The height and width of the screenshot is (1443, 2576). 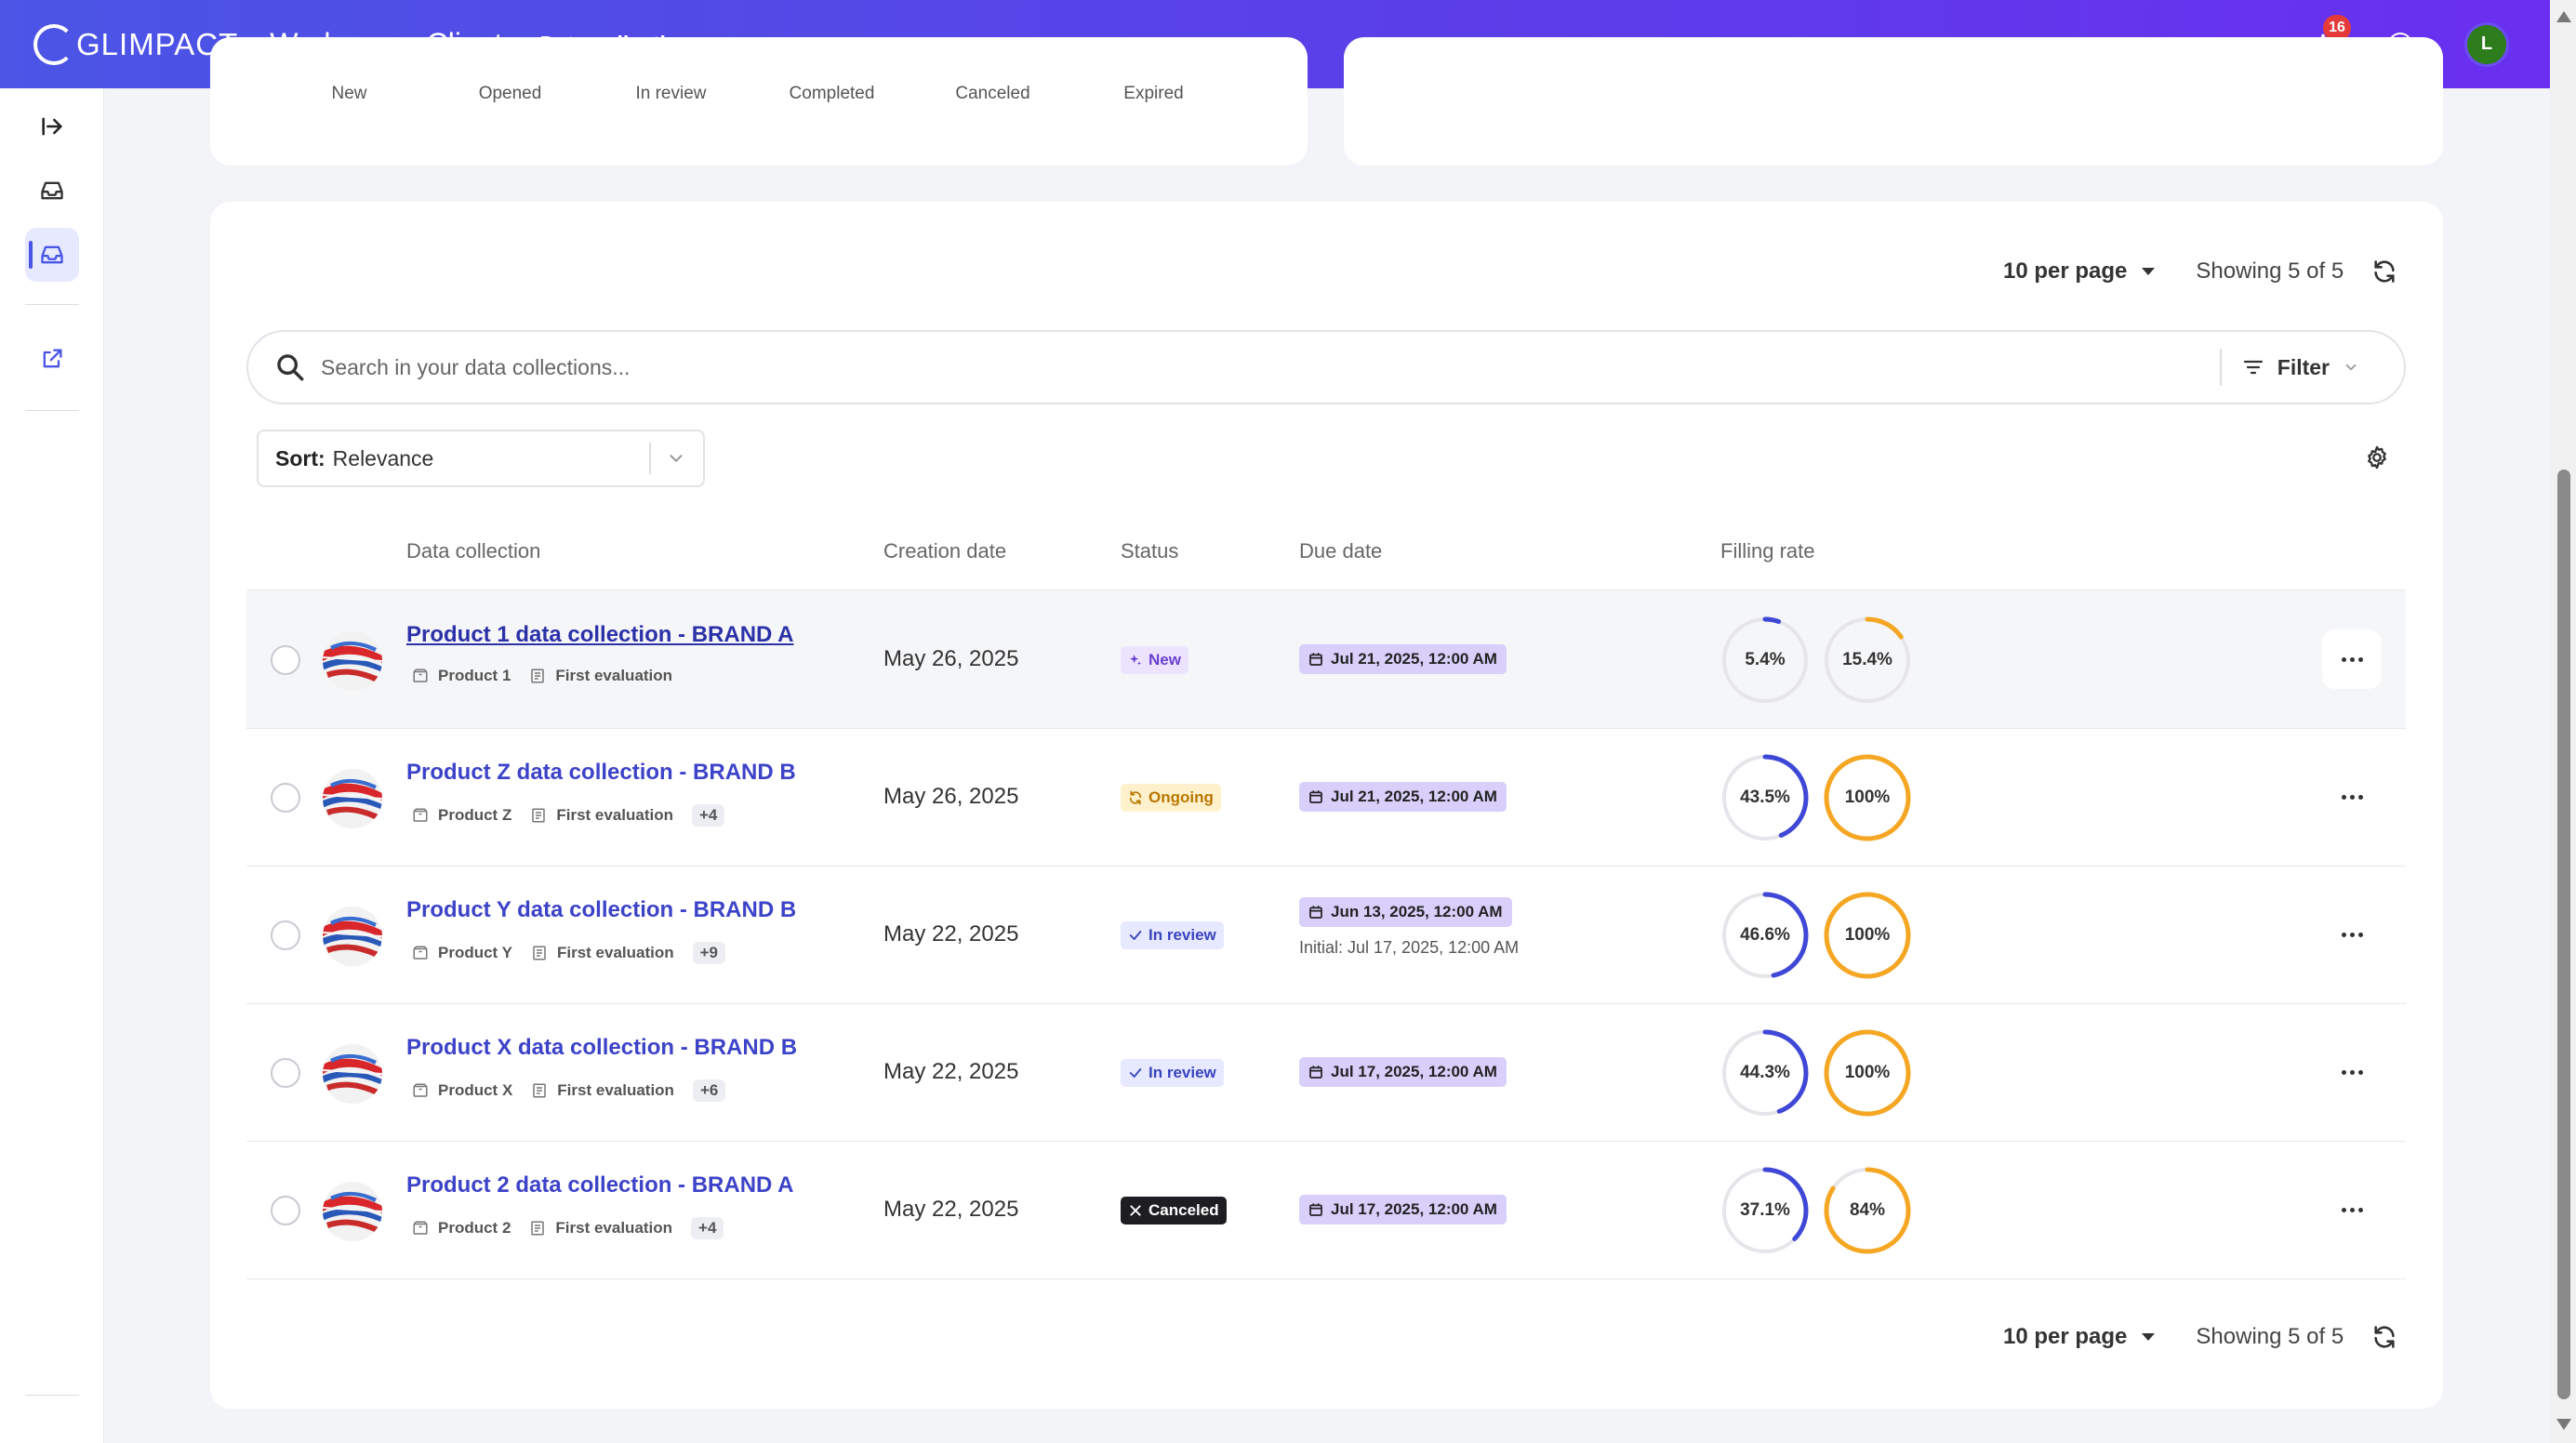 I want to click on column-header-due-date: Due date, so click(x=1340, y=551).